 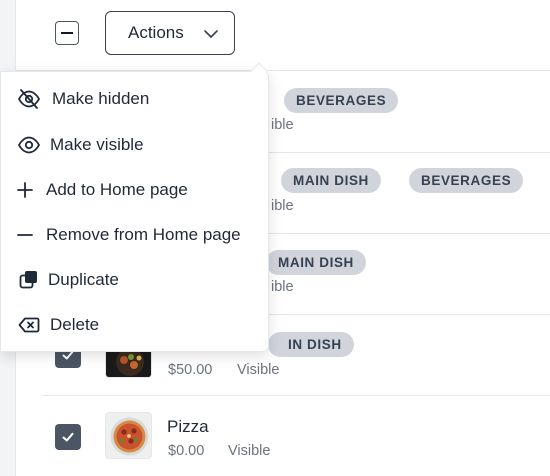 What do you see at coordinates (29, 99) in the screenshot?
I see `eye-off-icon` at bounding box center [29, 99].